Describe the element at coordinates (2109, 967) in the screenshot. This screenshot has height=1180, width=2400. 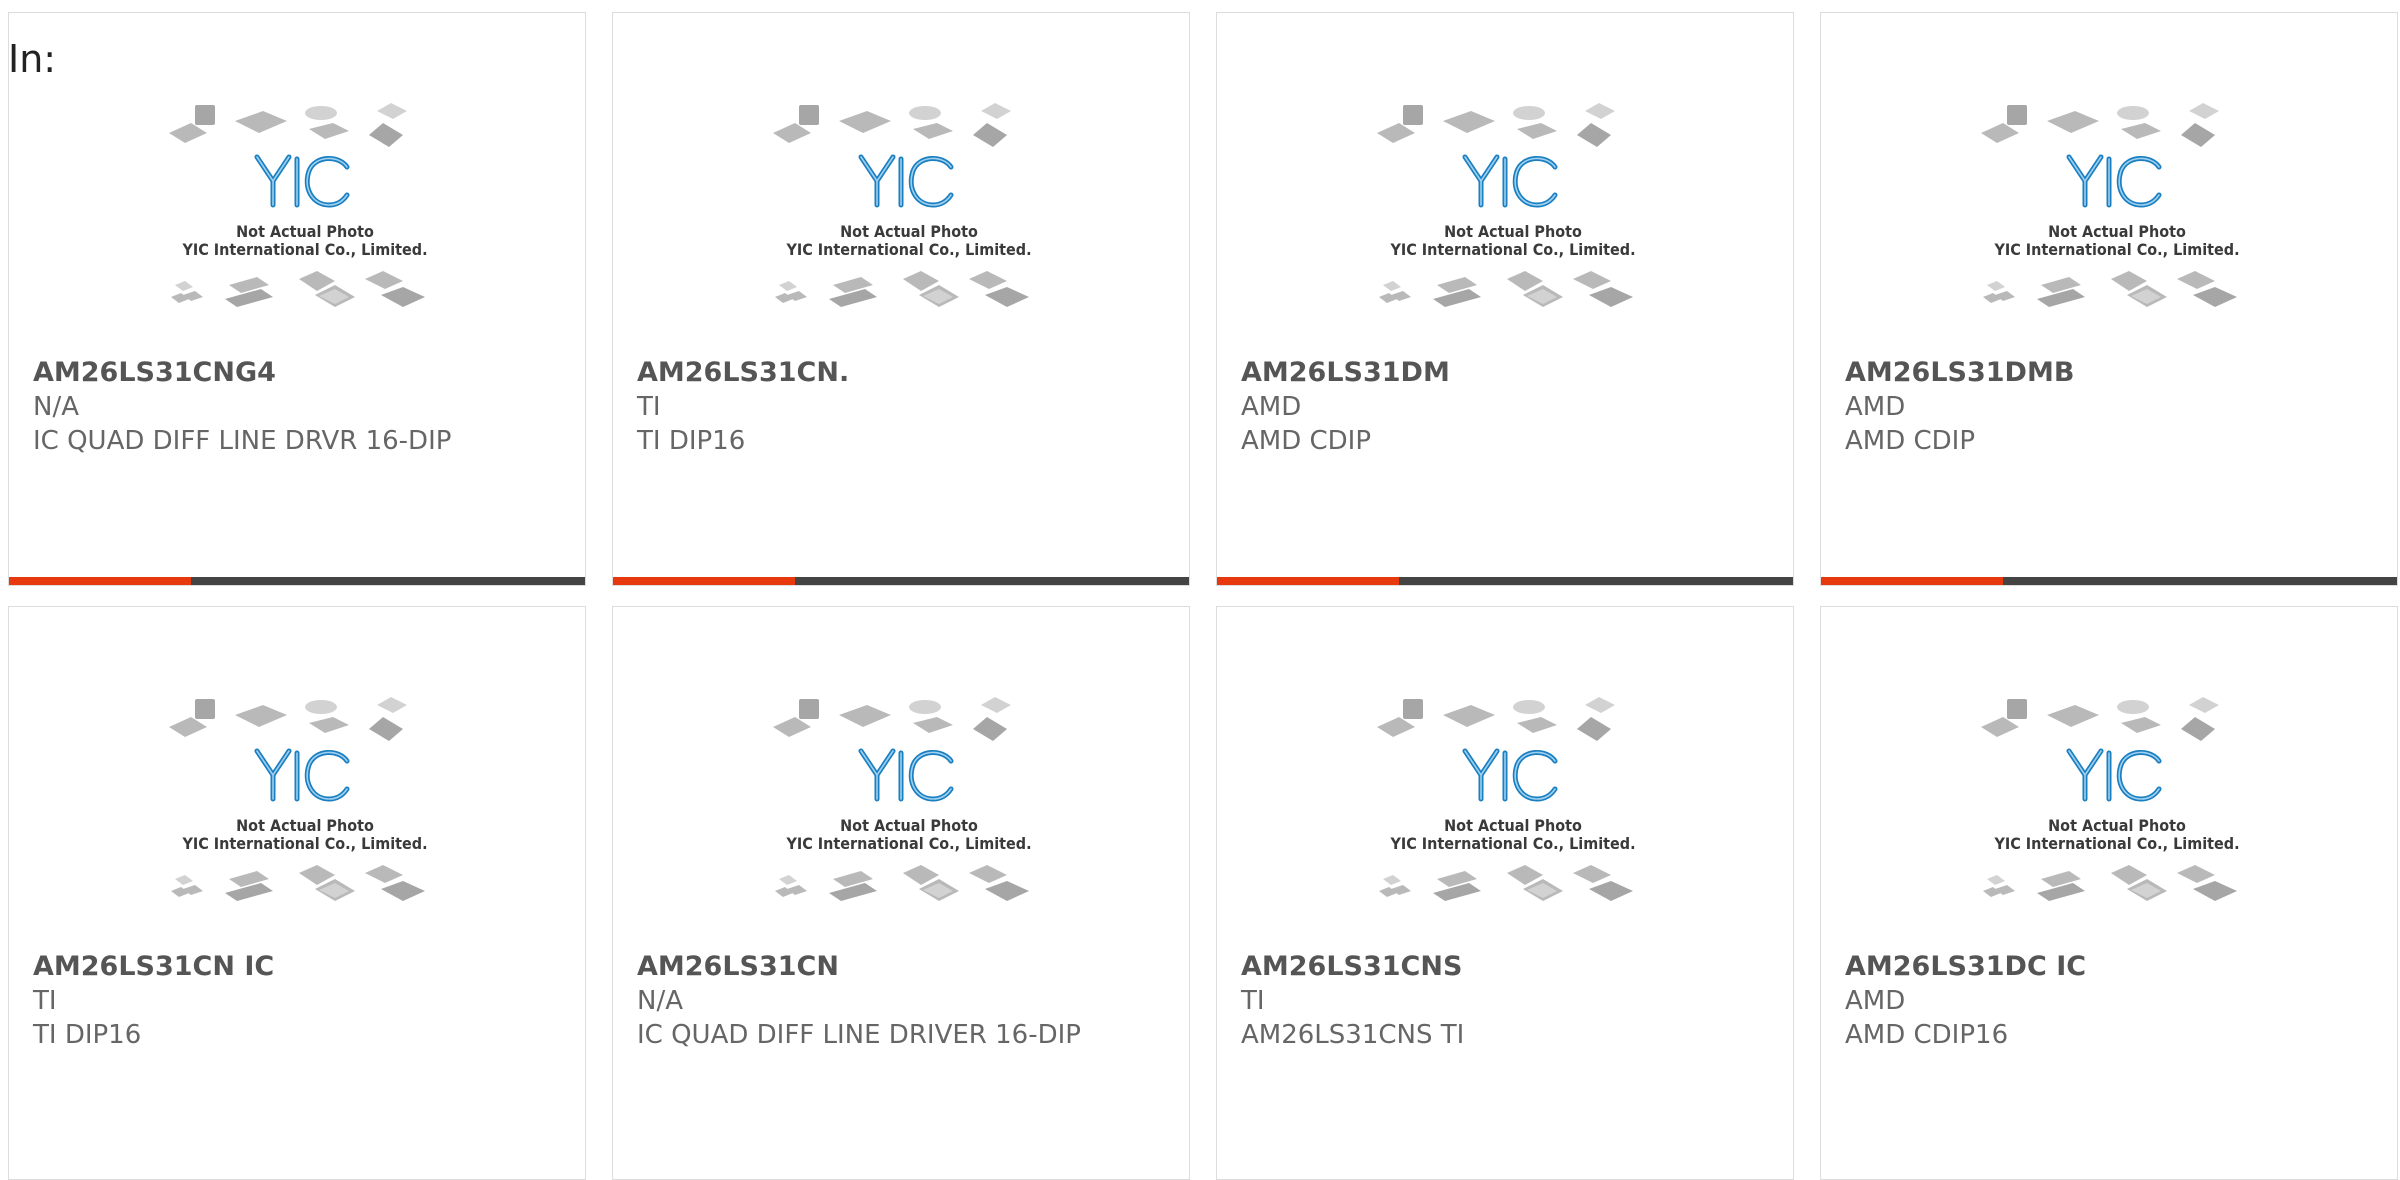
I see `product-part-number: AM26LS31DC IC` at that location.